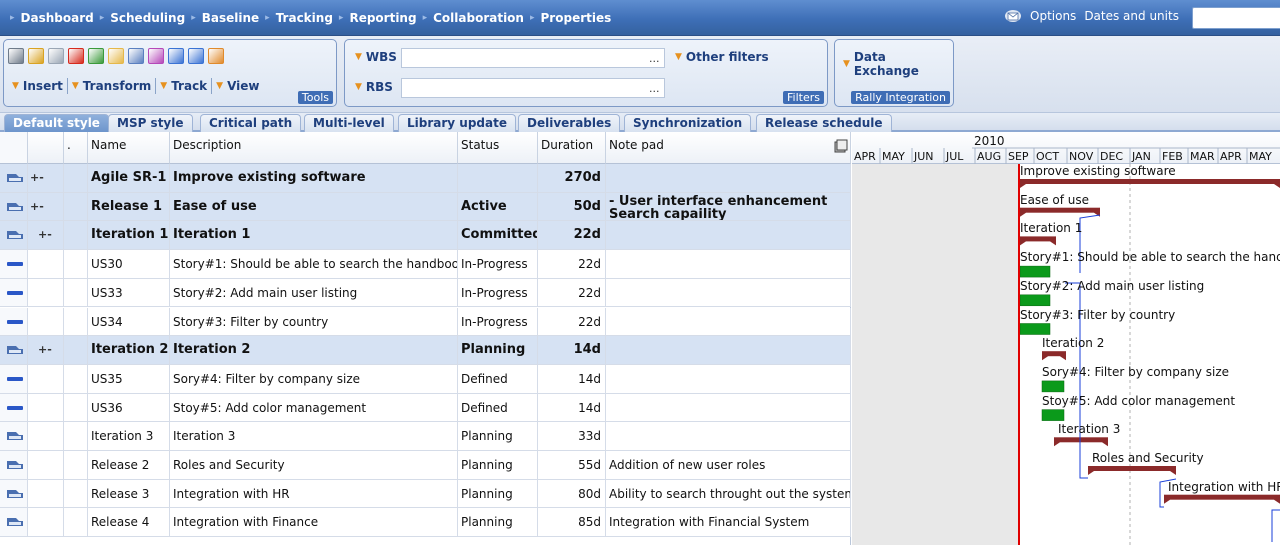 The width and height of the screenshot is (1280, 545). Describe the element at coordinates (1053, 16) in the screenshot. I see `options-link: Options` at that location.